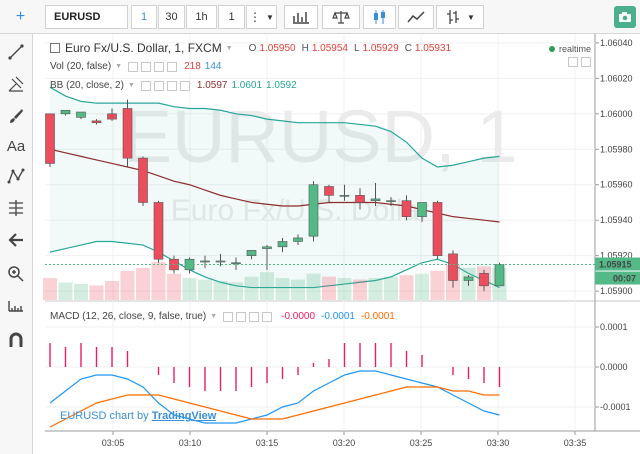 The width and height of the screenshot is (640, 454). I want to click on price-tick-label: 1.05960, so click(616, 185).